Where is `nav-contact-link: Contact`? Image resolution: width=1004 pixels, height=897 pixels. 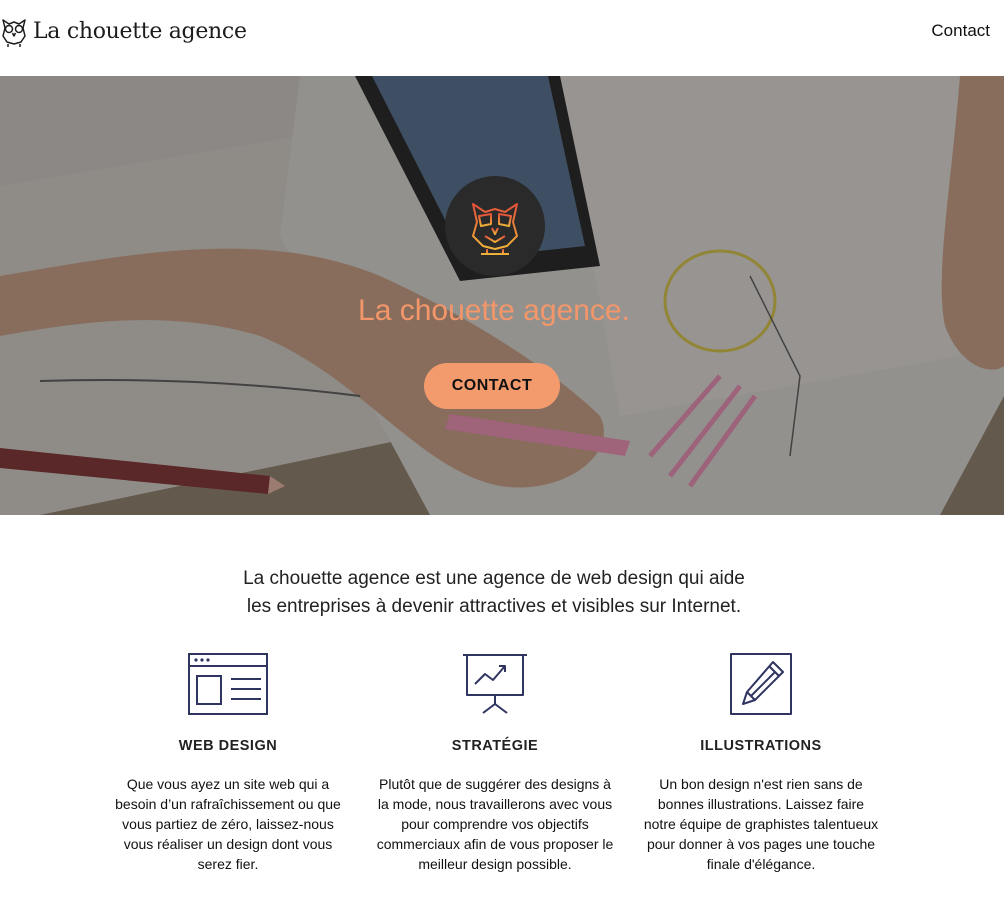 nav-contact-link: Contact is located at coordinates (960, 31).